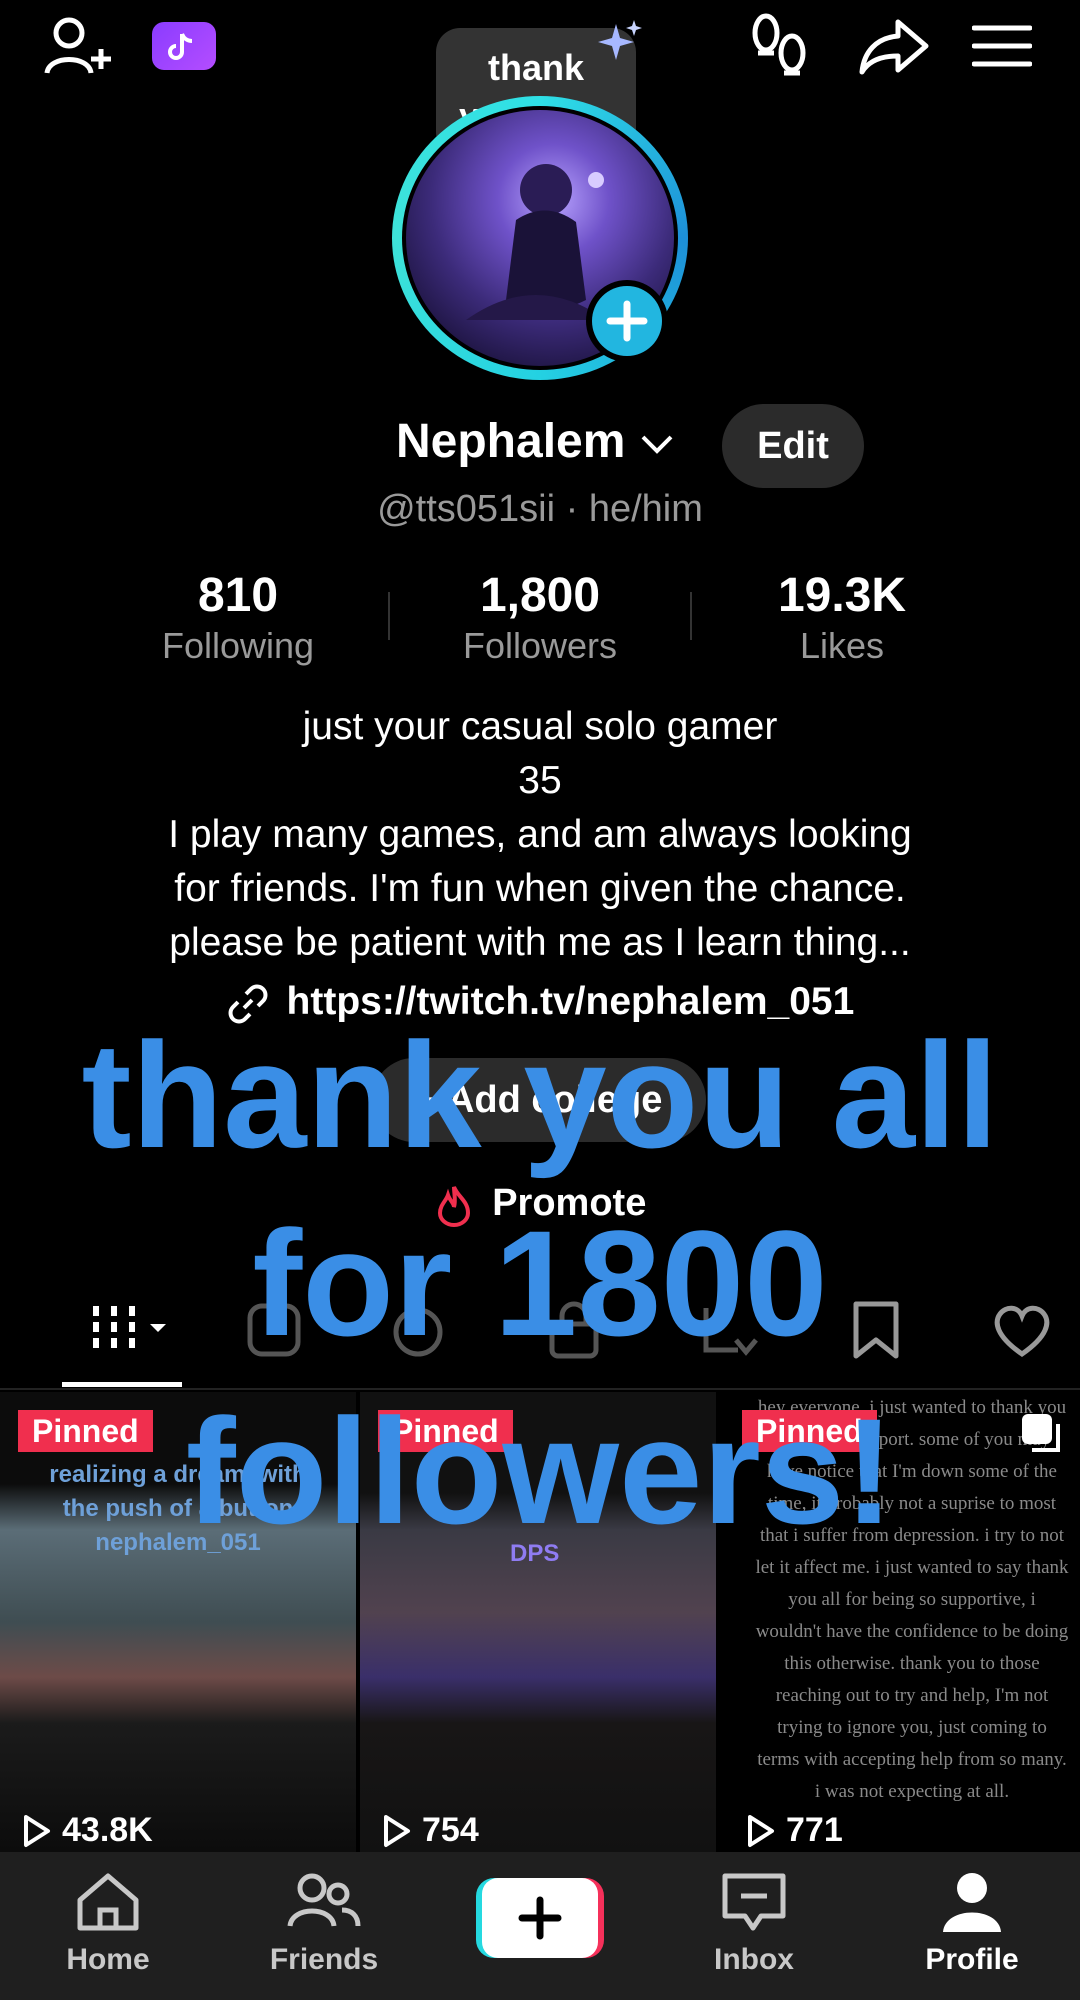 The height and width of the screenshot is (2000, 1080). What do you see at coordinates (814, 1830) in the screenshot?
I see `view-count-text: 771` at bounding box center [814, 1830].